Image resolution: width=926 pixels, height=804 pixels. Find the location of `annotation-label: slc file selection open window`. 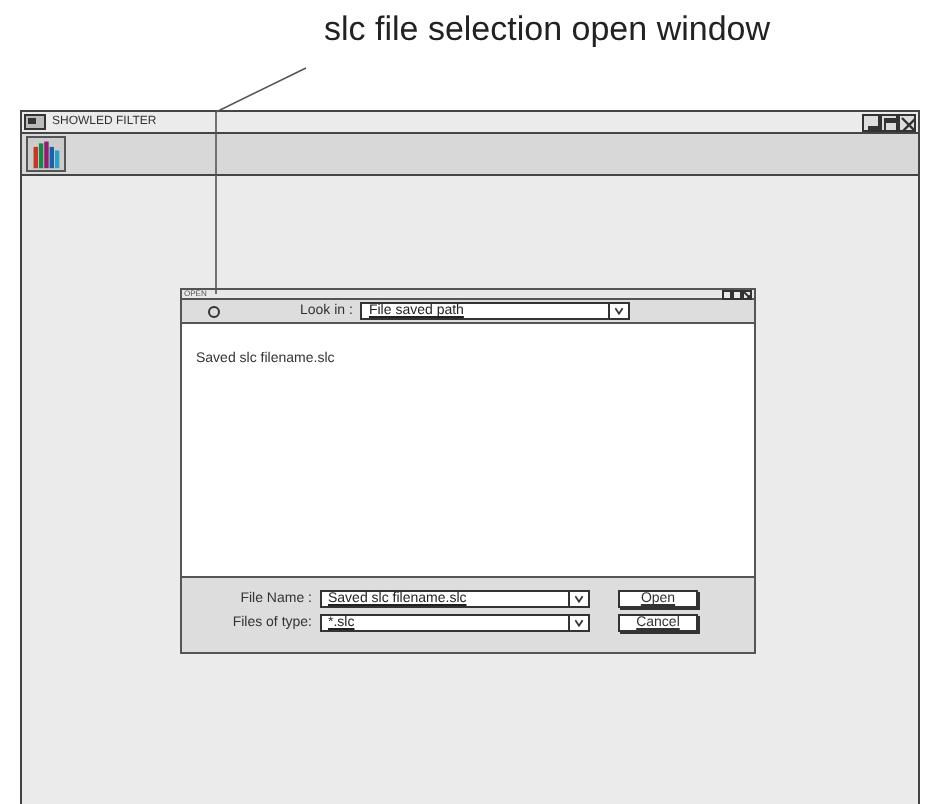

annotation-label: slc file selection open window is located at coordinates (547, 29).